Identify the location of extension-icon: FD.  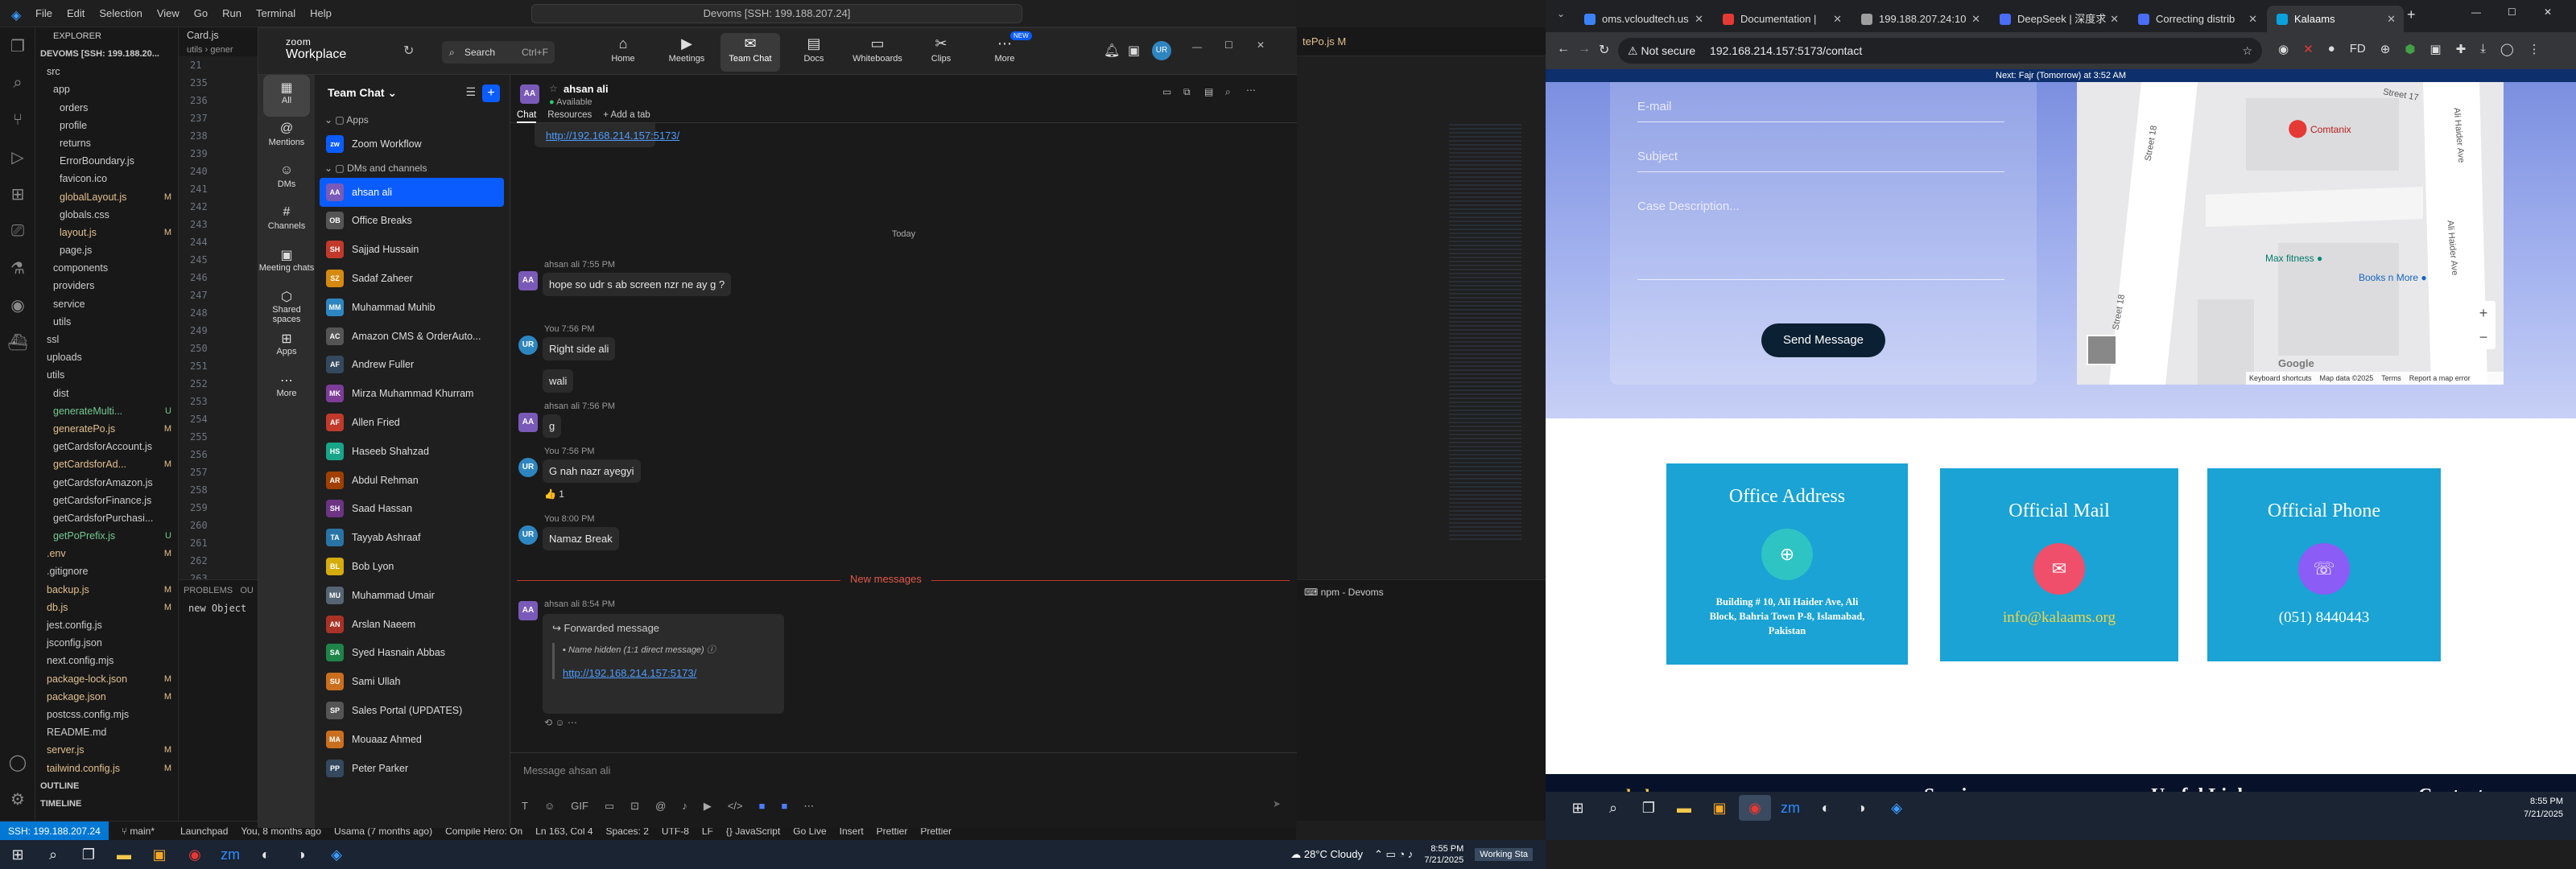
(2358, 49).